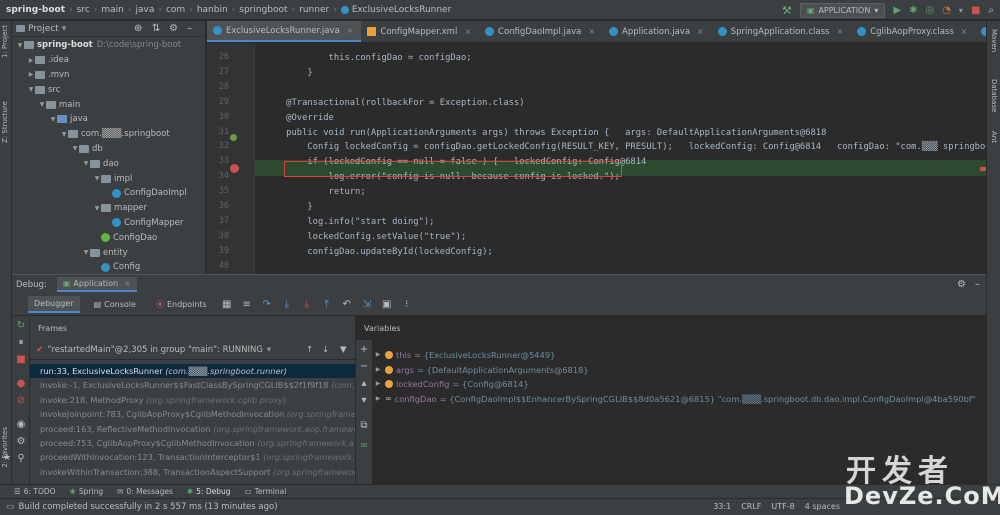  Describe the element at coordinates (407, 304) in the screenshot. I see `trace-icon: ⁝` at that location.